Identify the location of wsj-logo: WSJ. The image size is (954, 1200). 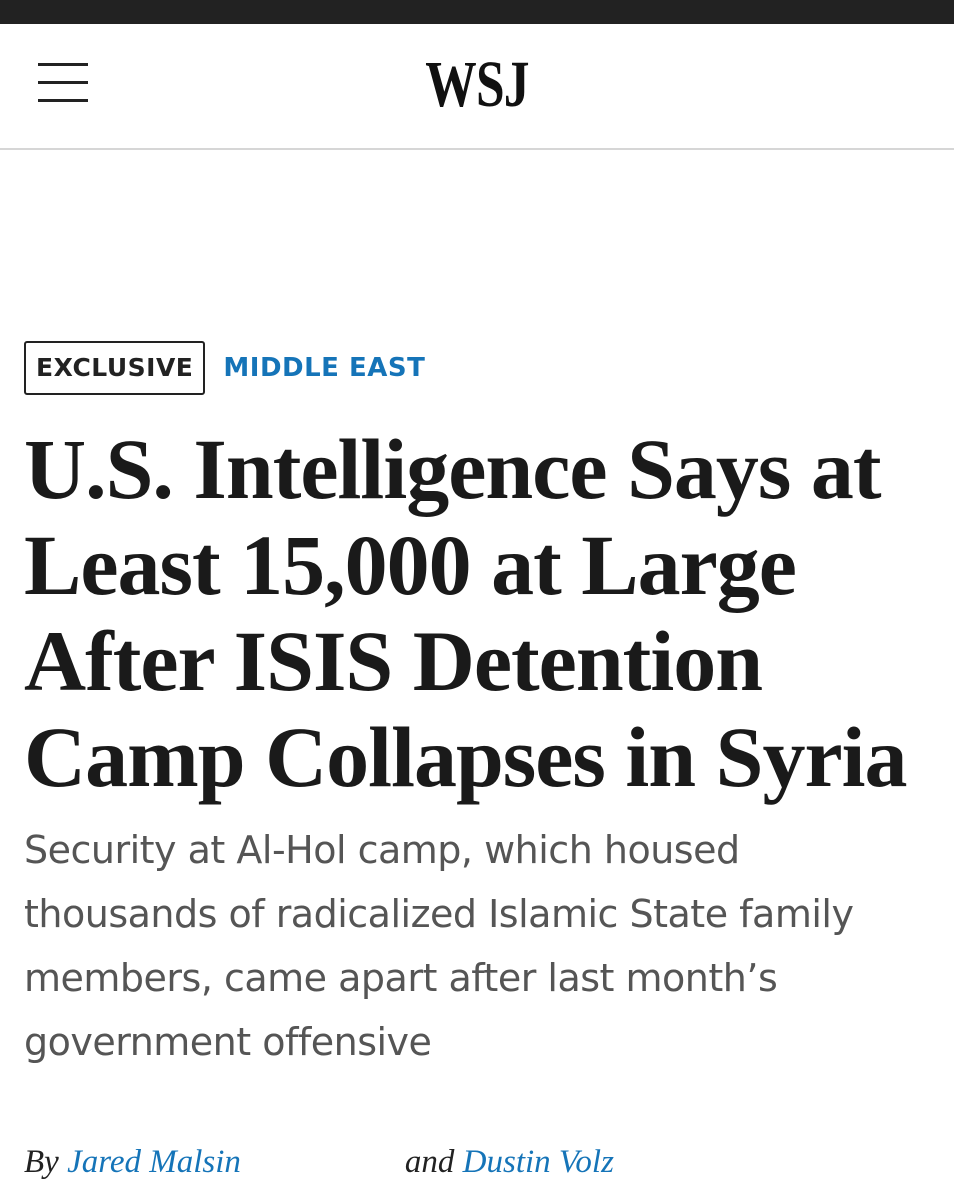
(477, 85).